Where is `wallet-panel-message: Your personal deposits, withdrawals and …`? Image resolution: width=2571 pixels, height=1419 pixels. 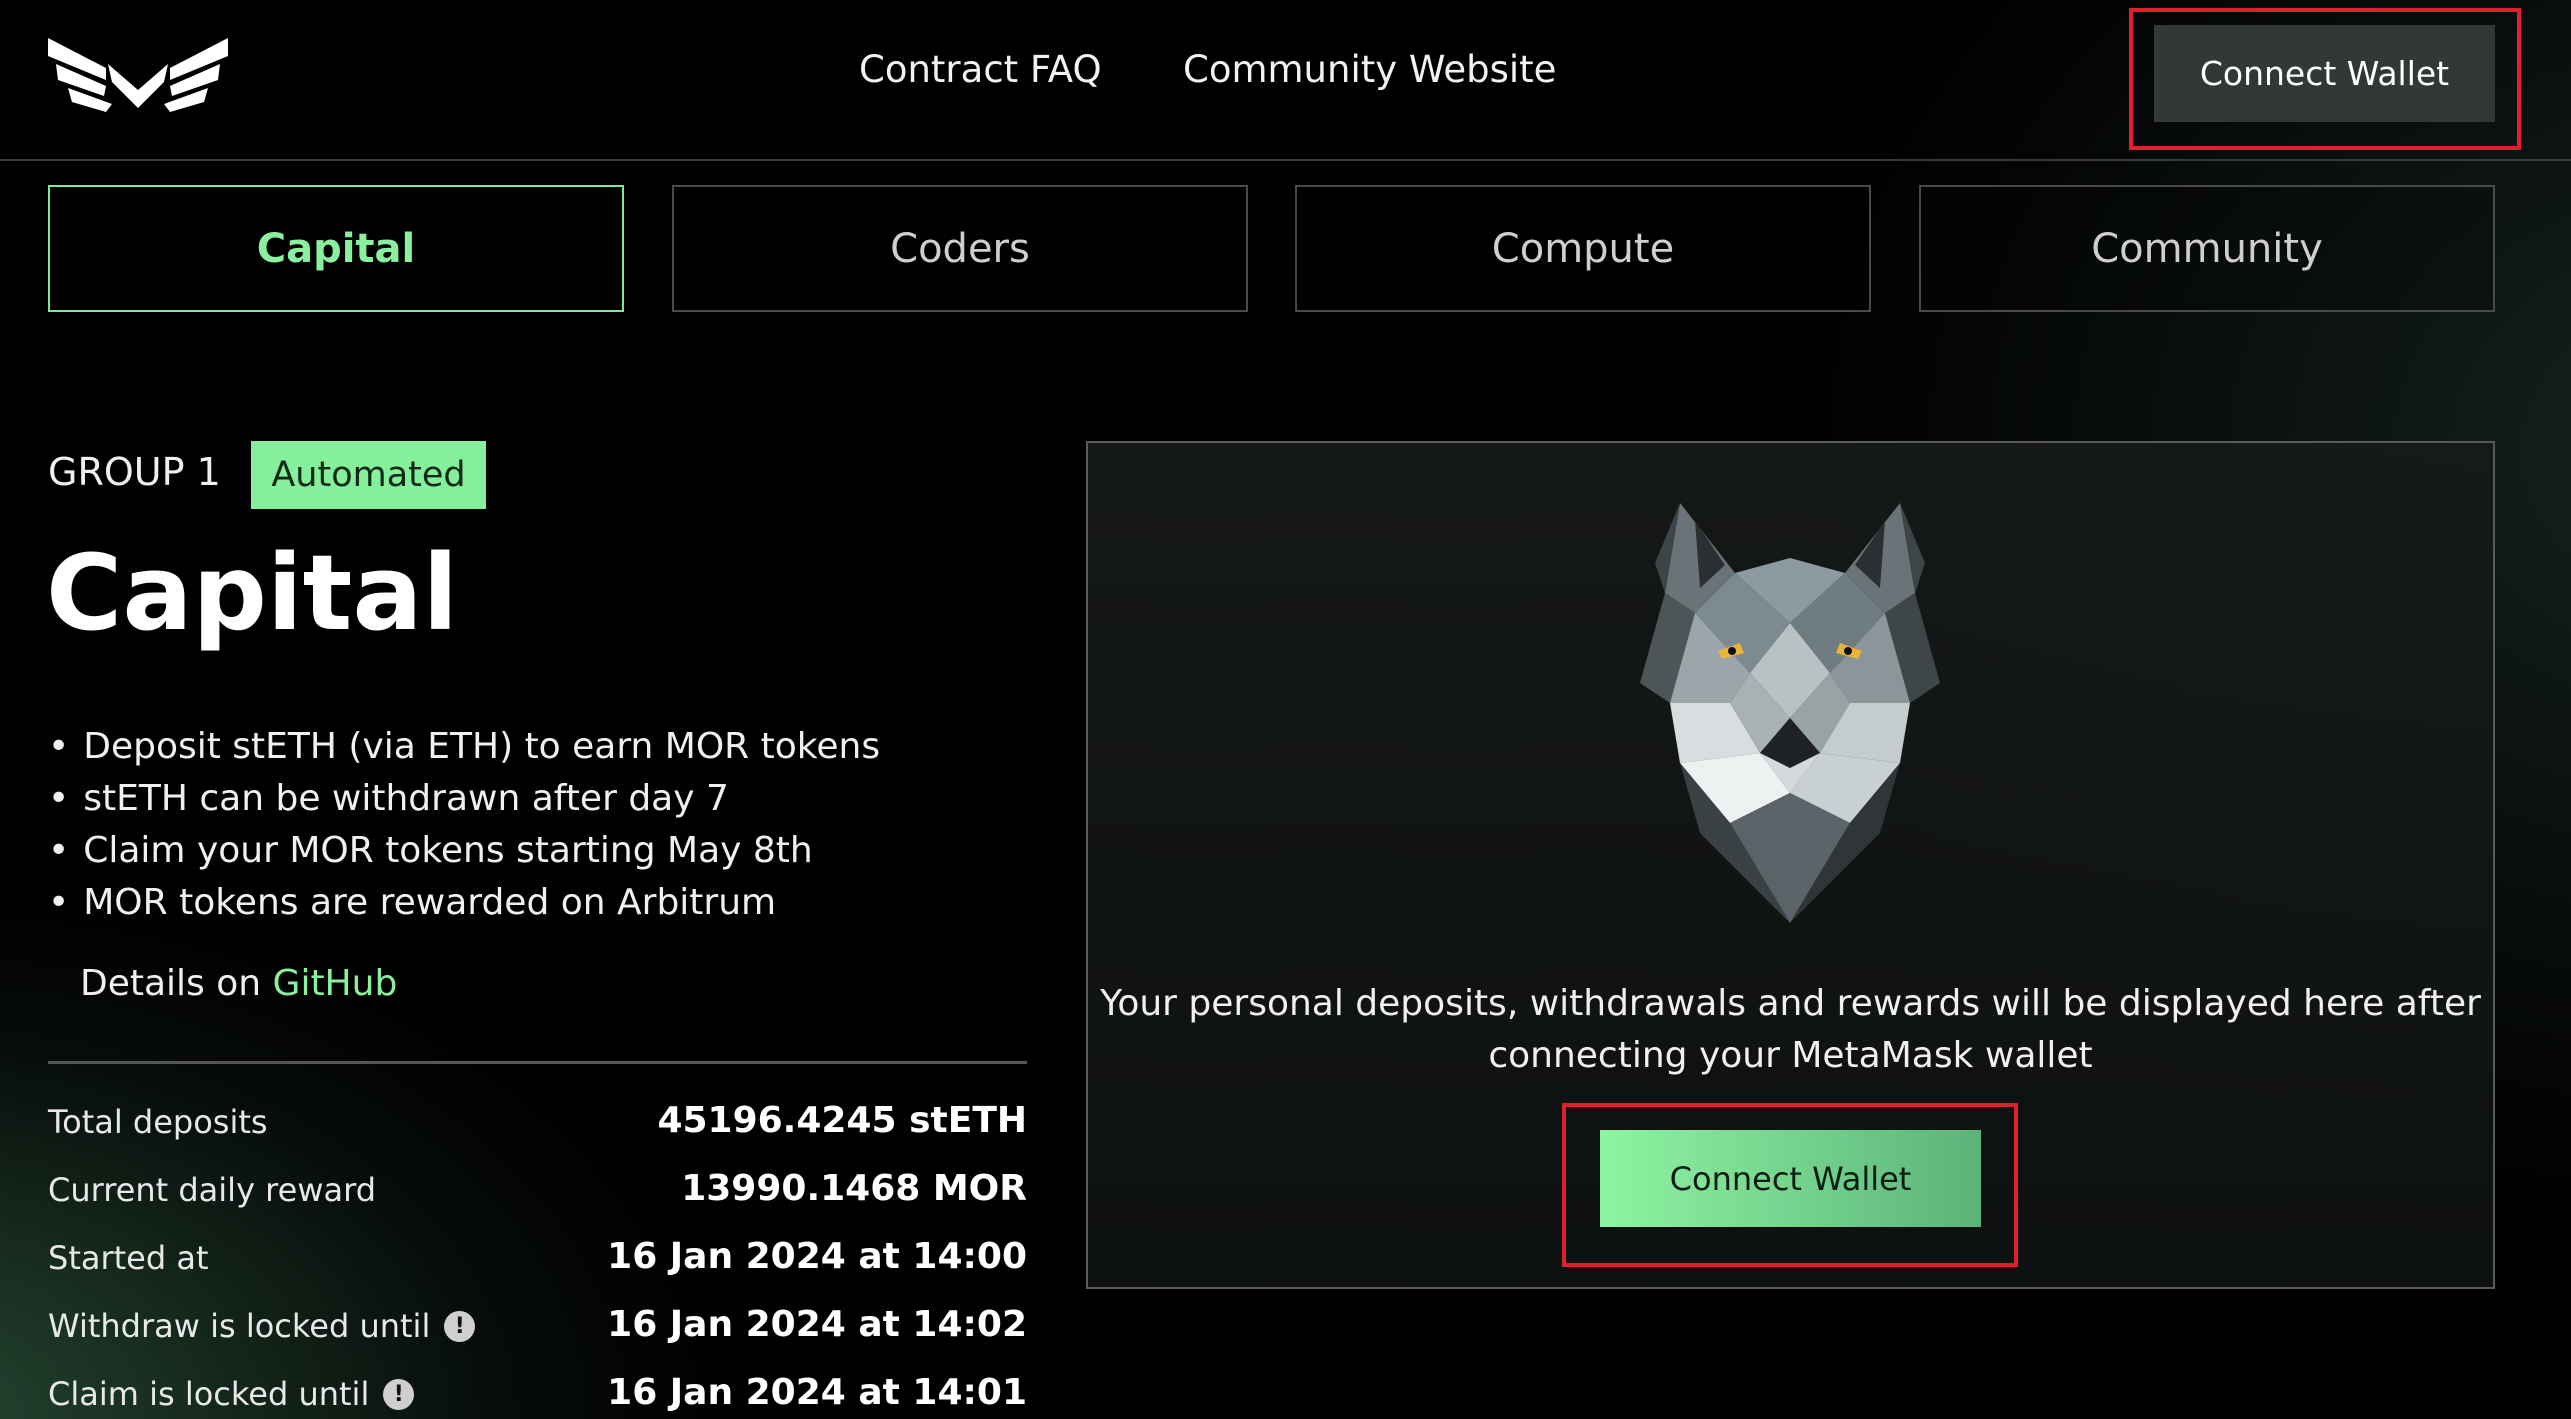 wallet-panel-message: Your personal deposits, withdrawals and … is located at coordinates (1790, 1029).